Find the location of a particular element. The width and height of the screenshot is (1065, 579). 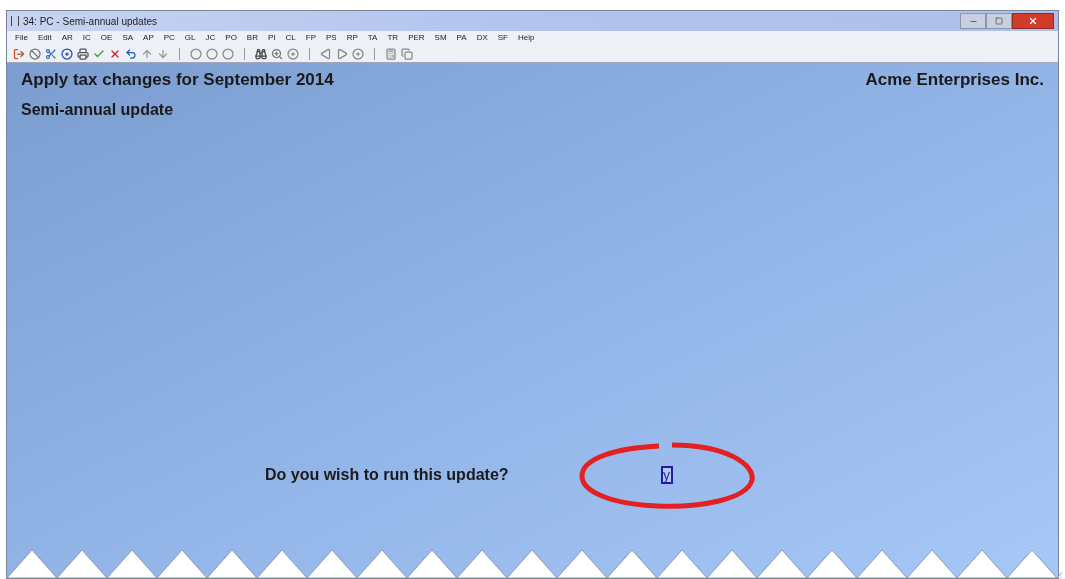

menu-item: AR is located at coordinates (67, 38).